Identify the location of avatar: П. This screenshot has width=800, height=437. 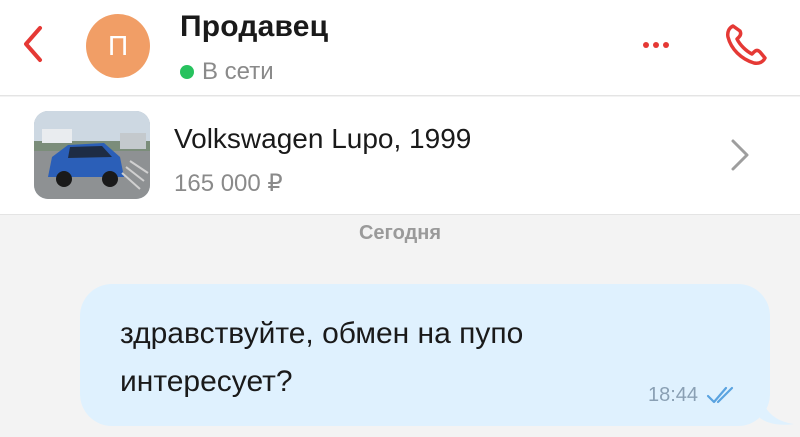
(118, 46).